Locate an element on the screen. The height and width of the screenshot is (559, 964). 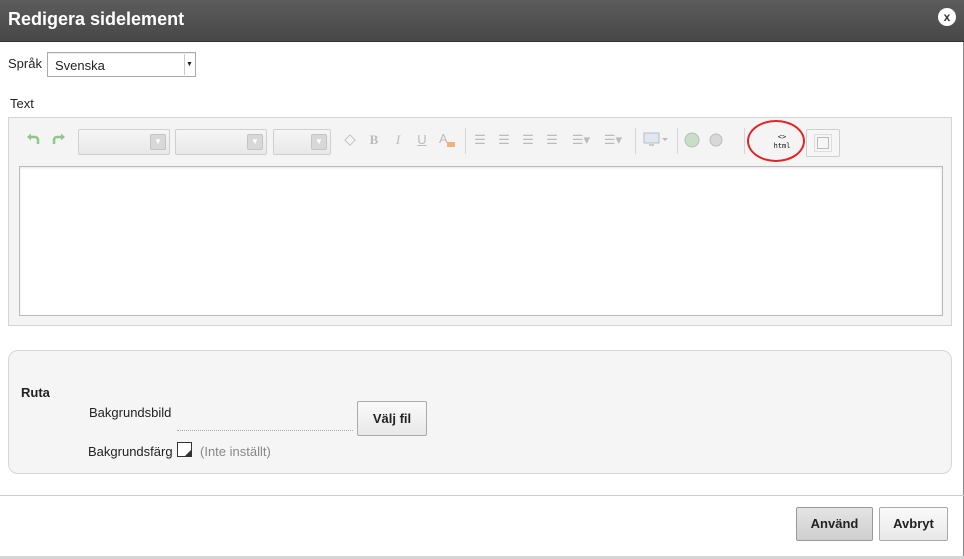
redo-icon is located at coordinates (58, 140).